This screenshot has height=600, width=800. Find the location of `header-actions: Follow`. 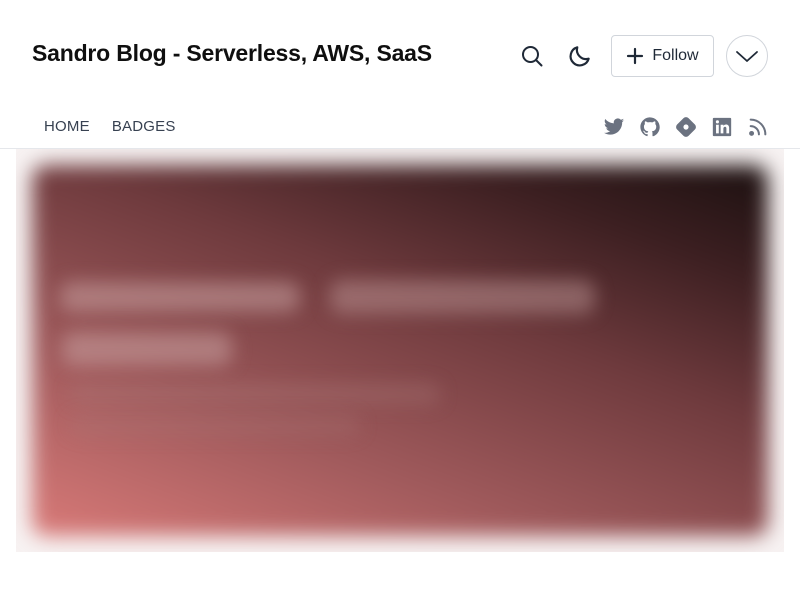

header-actions: Follow is located at coordinates (636, 56).